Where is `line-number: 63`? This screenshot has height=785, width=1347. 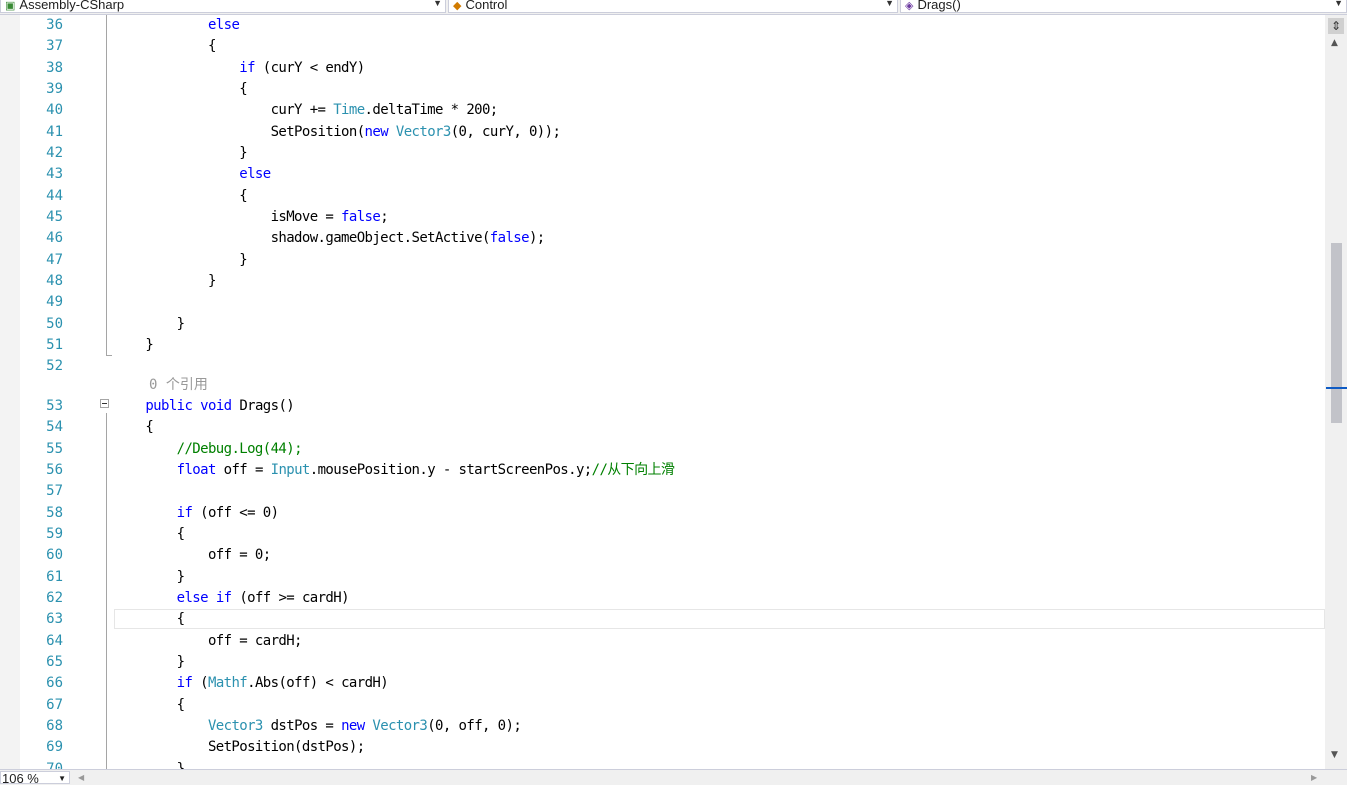 line-number: 63 is located at coordinates (54, 619).